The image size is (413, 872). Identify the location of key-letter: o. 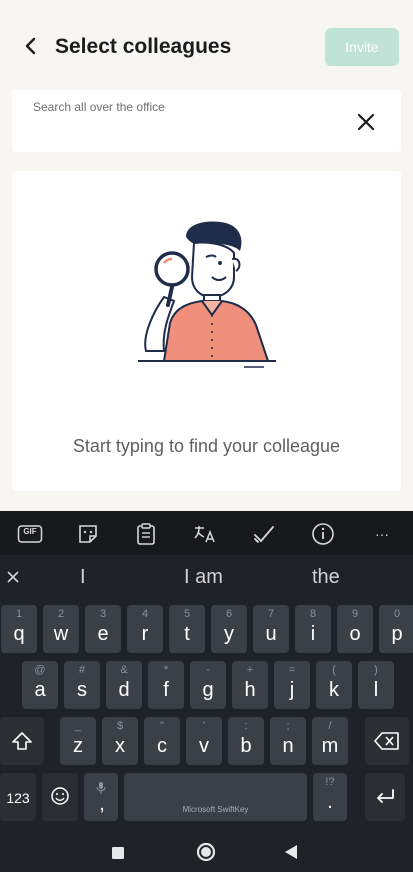
(355, 634).